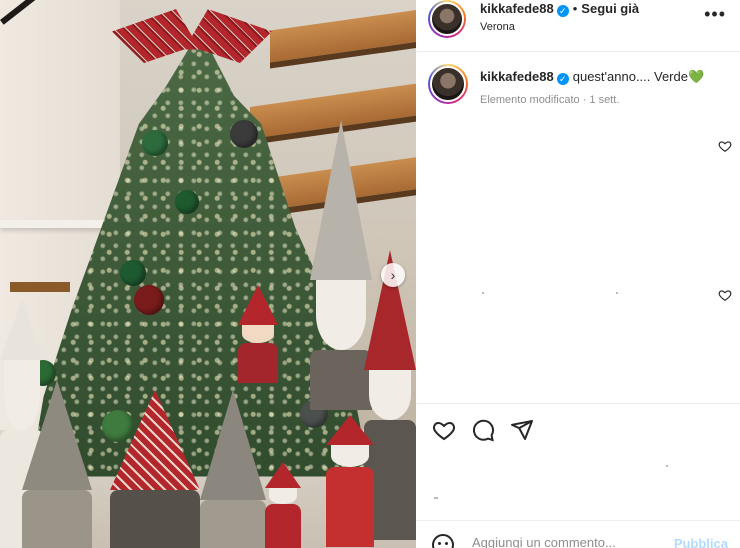 This screenshot has height=548, width=740. I want to click on gnome-grey-center, so click(233, 469).